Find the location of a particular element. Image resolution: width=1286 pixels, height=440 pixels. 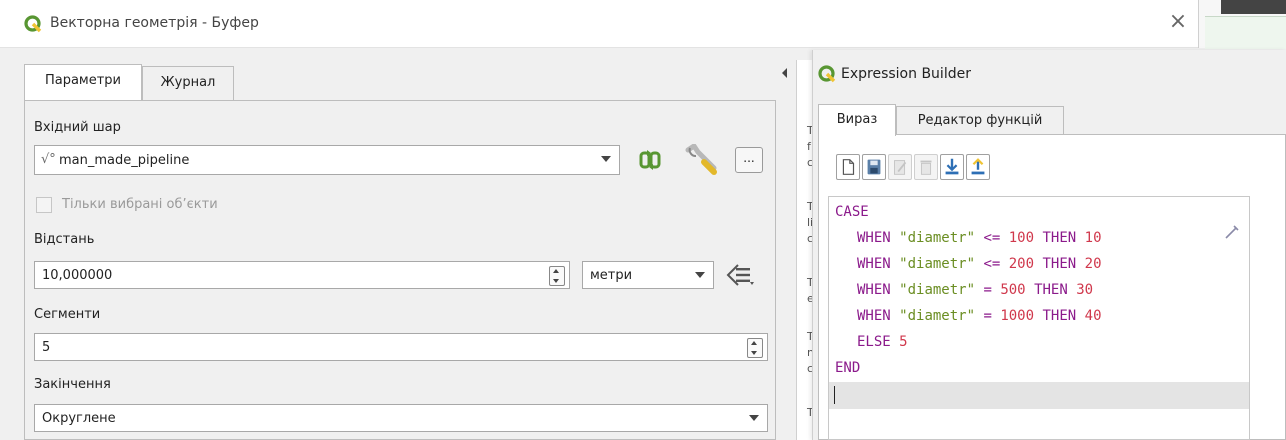

code-line-1: WHEN "diametr" <= 100 THEN 10 is located at coordinates (979, 238).